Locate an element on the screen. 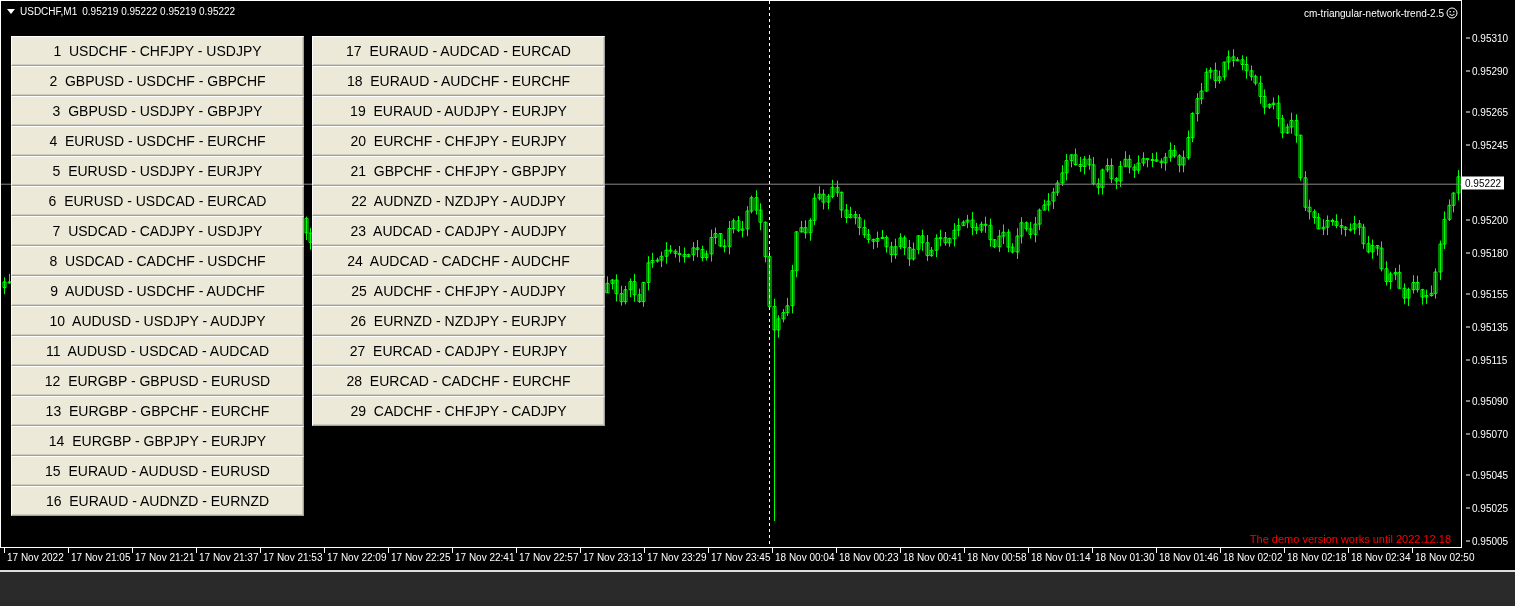 This screenshot has width=1515, height=606. price-label: 0.95180 is located at coordinates (1490, 252).